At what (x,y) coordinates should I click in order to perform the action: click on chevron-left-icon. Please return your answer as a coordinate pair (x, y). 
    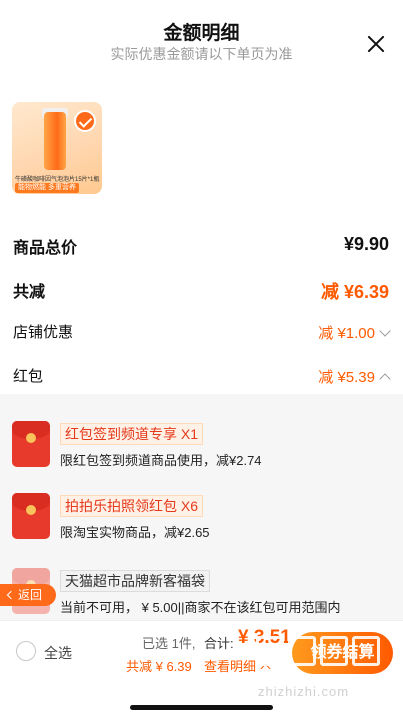
    Looking at the image, I should click on (11, 595).